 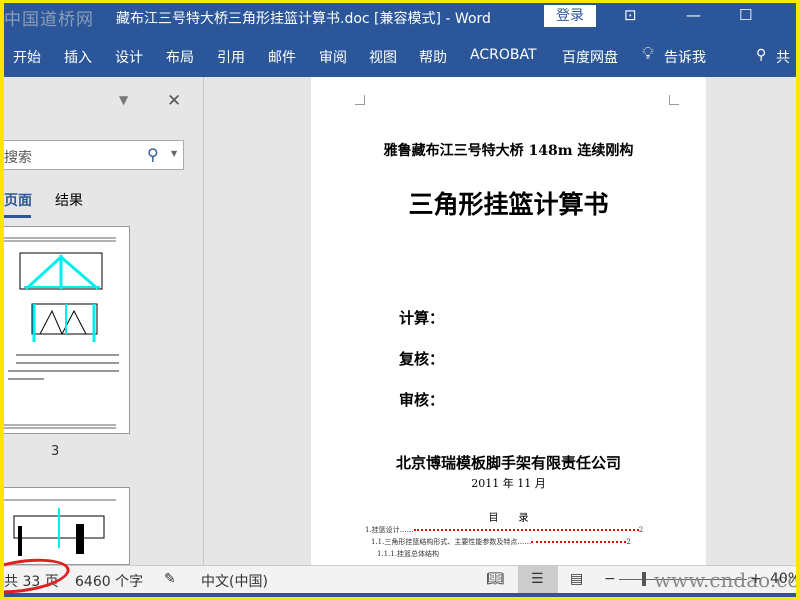 What do you see at coordinates (17, 216) in the screenshot?
I see `active-tab-indicator` at bounding box center [17, 216].